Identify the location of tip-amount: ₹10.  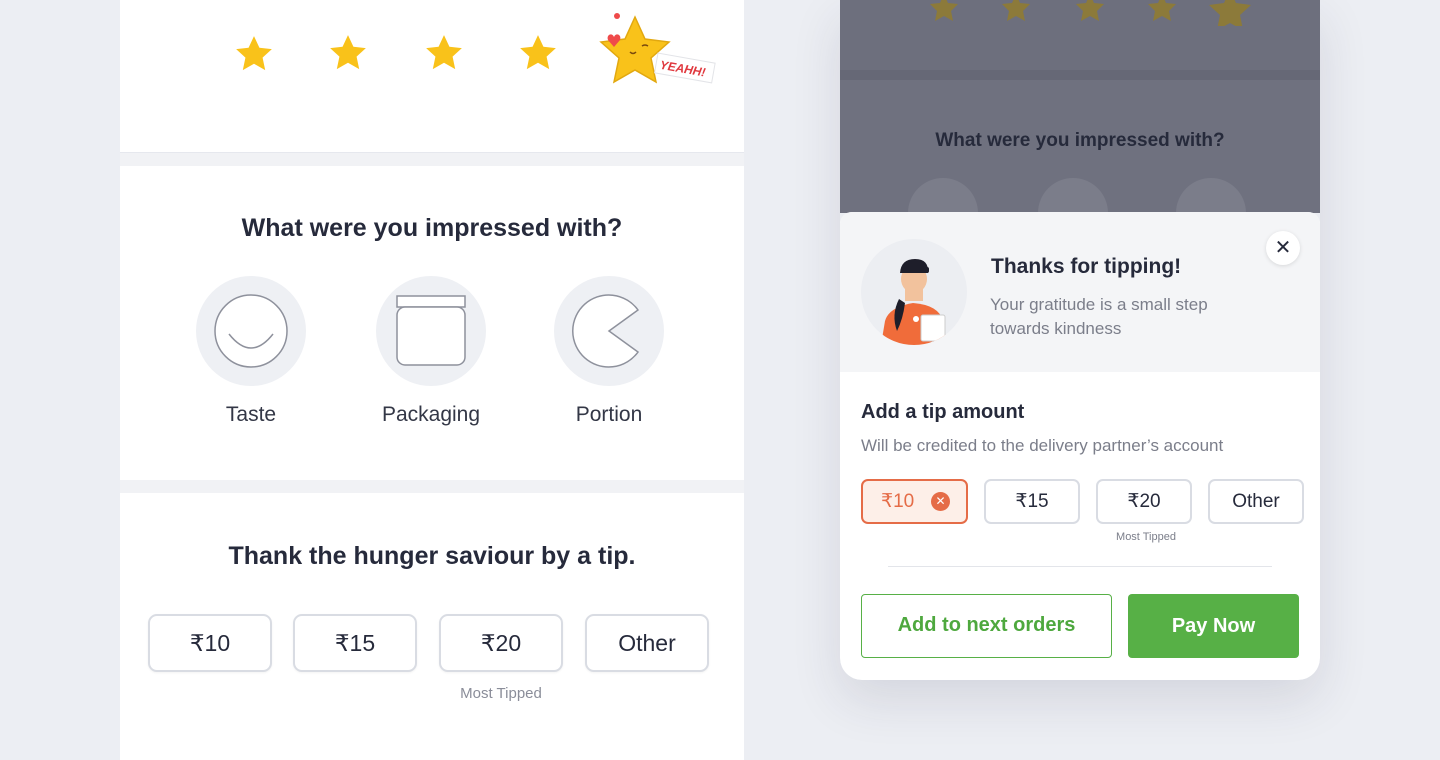
(898, 501).